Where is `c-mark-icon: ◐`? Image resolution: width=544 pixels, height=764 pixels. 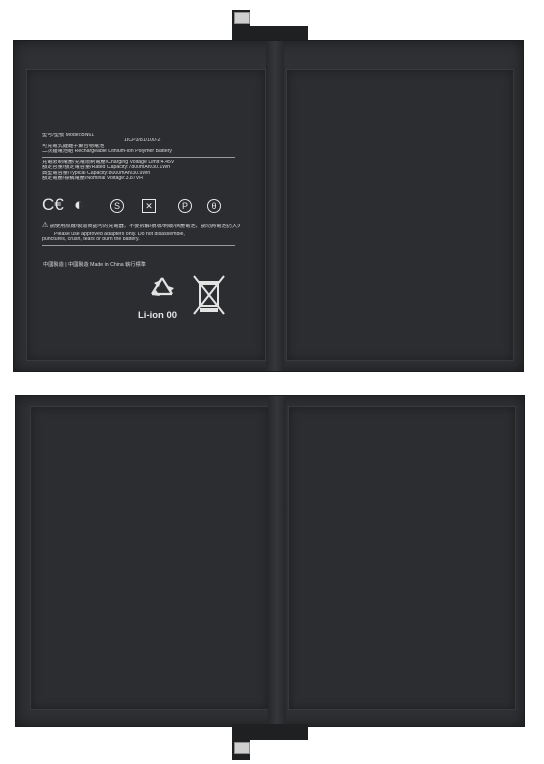 c-mark-icon: ◐ is located at coordinates (79, 204).